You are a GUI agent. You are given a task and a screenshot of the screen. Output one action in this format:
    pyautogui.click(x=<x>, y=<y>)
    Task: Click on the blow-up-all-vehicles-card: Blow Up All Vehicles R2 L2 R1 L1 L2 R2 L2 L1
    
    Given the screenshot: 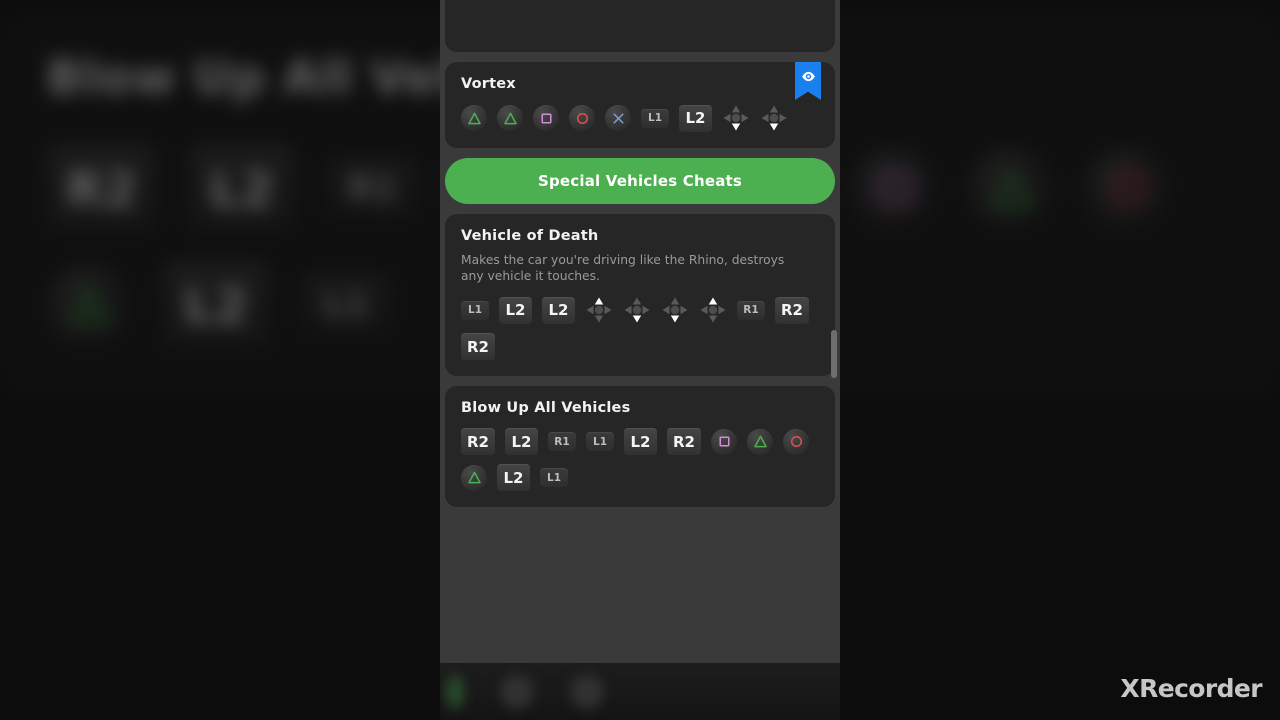 What is the action you would take?
    pyautogui.click(x=640, y=446)
    